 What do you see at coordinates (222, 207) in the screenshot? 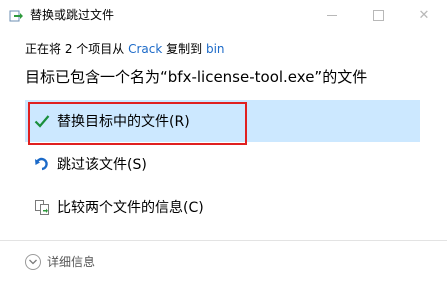
I see `compare-files-option: 比较两个文件的信息(C)` at bounding box center [222, 207].